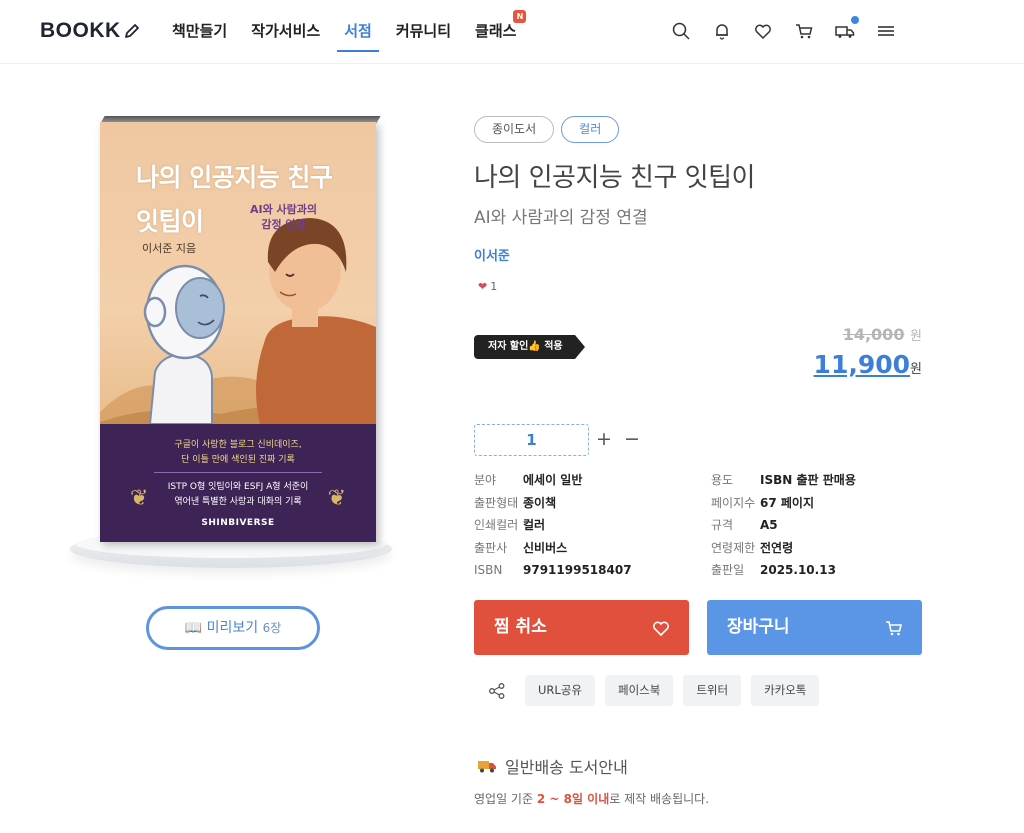  I want to click on site-header: BOOKK 책만들기 작가서비스 서점 커뮤니티 클래스 N, so click(512, 32).